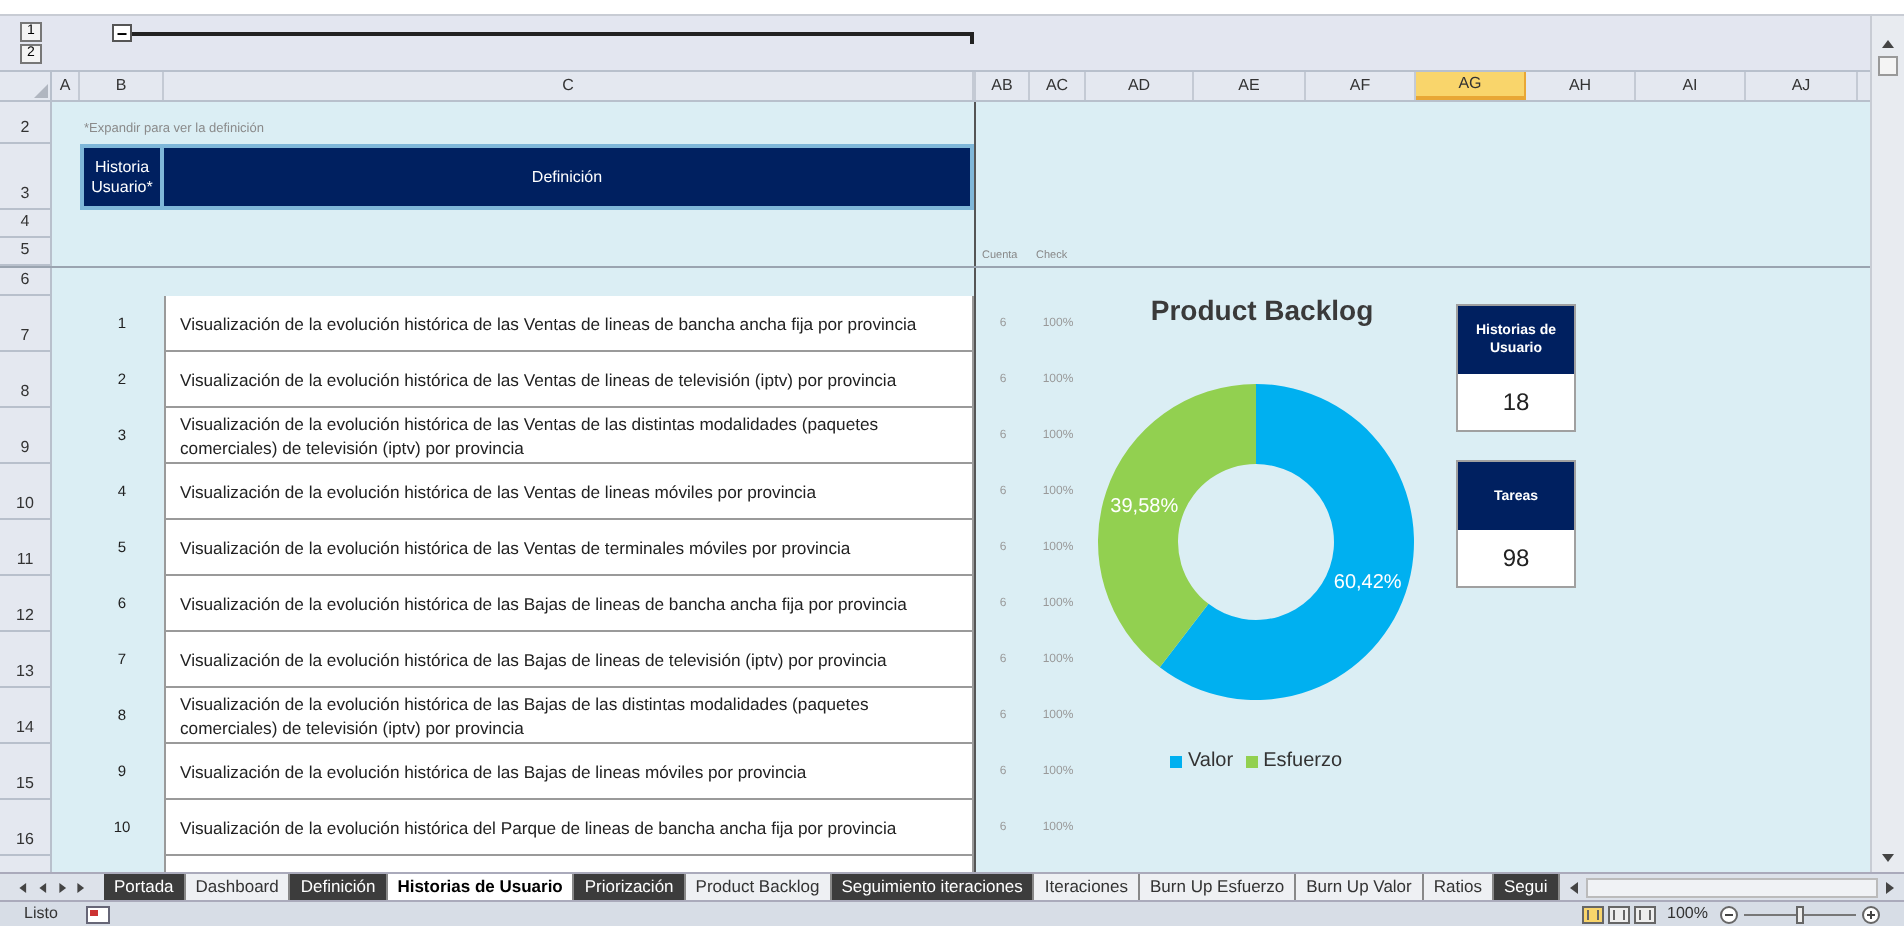  I want to click on sheet-tab: Ratios, so click(1458, 887).